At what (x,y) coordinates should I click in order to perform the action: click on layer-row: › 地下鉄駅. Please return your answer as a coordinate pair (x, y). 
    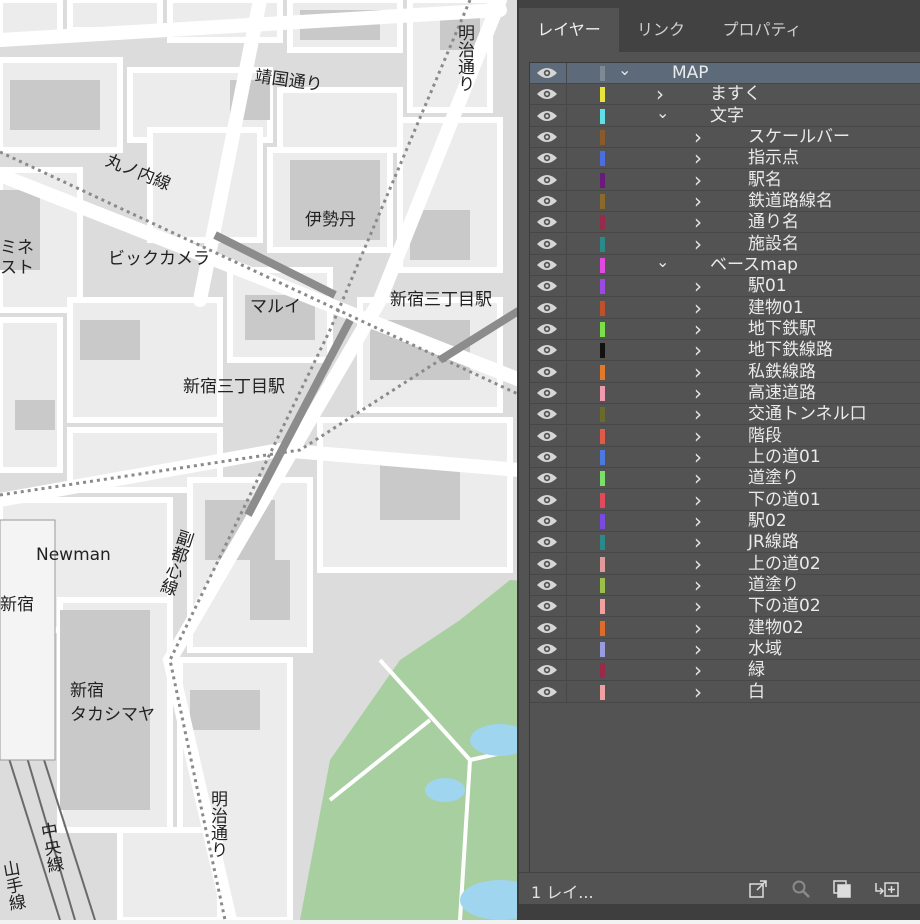
    Looking at the image, I should click on (725, 329).